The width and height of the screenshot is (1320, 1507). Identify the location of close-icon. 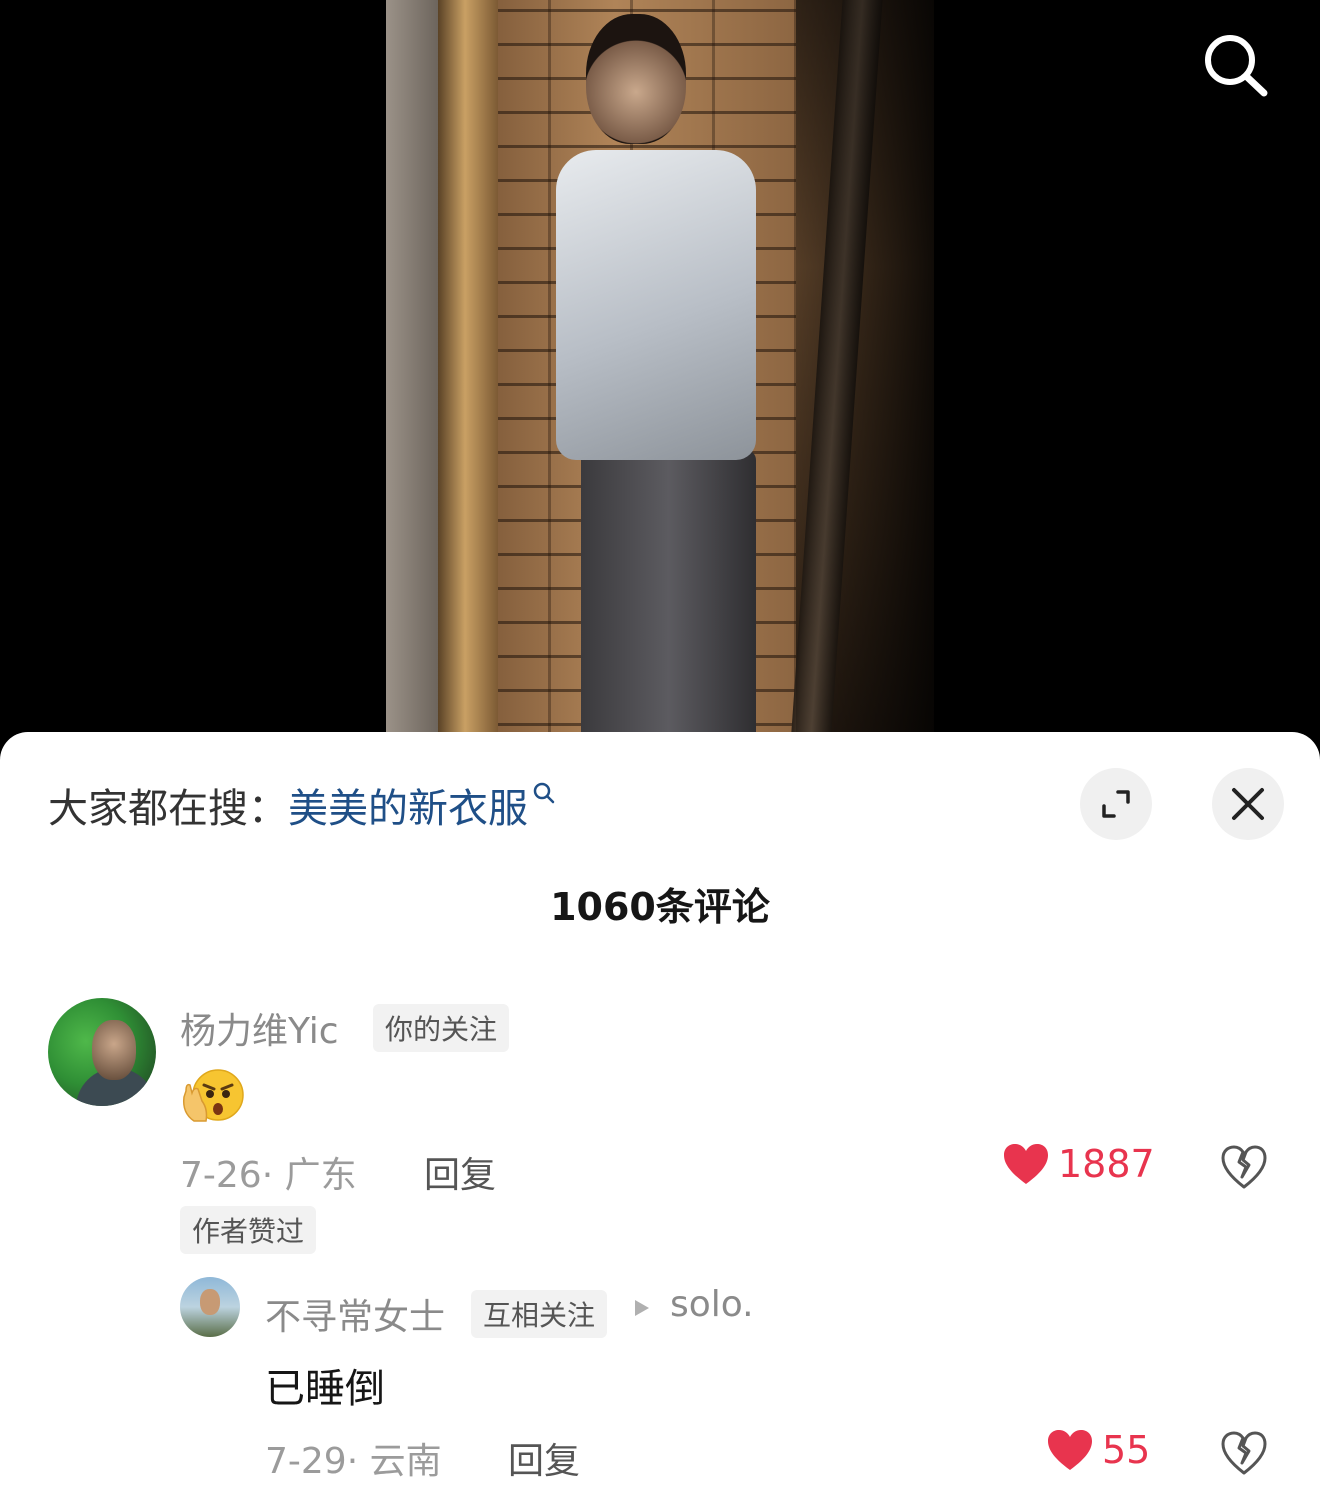
(1248, 804).